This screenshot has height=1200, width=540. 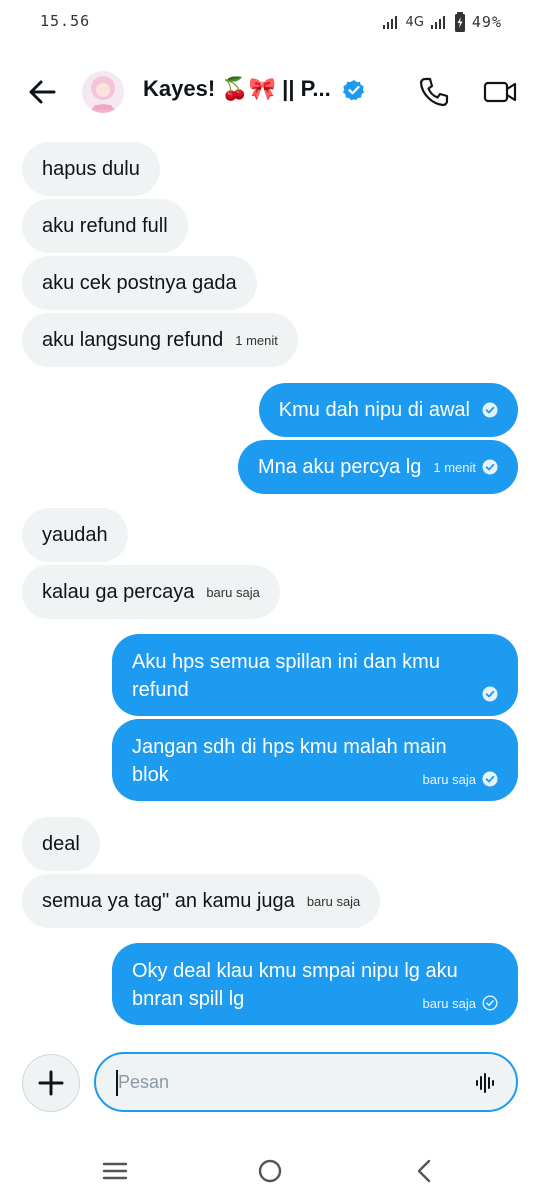 I want to click on message-meta: 1 menit, so click(x=465, y=467).